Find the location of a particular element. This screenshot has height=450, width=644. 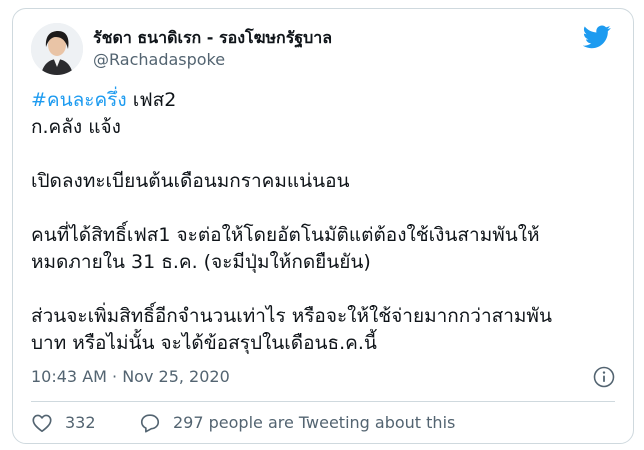

avatar is located at coordinates (57, 49).